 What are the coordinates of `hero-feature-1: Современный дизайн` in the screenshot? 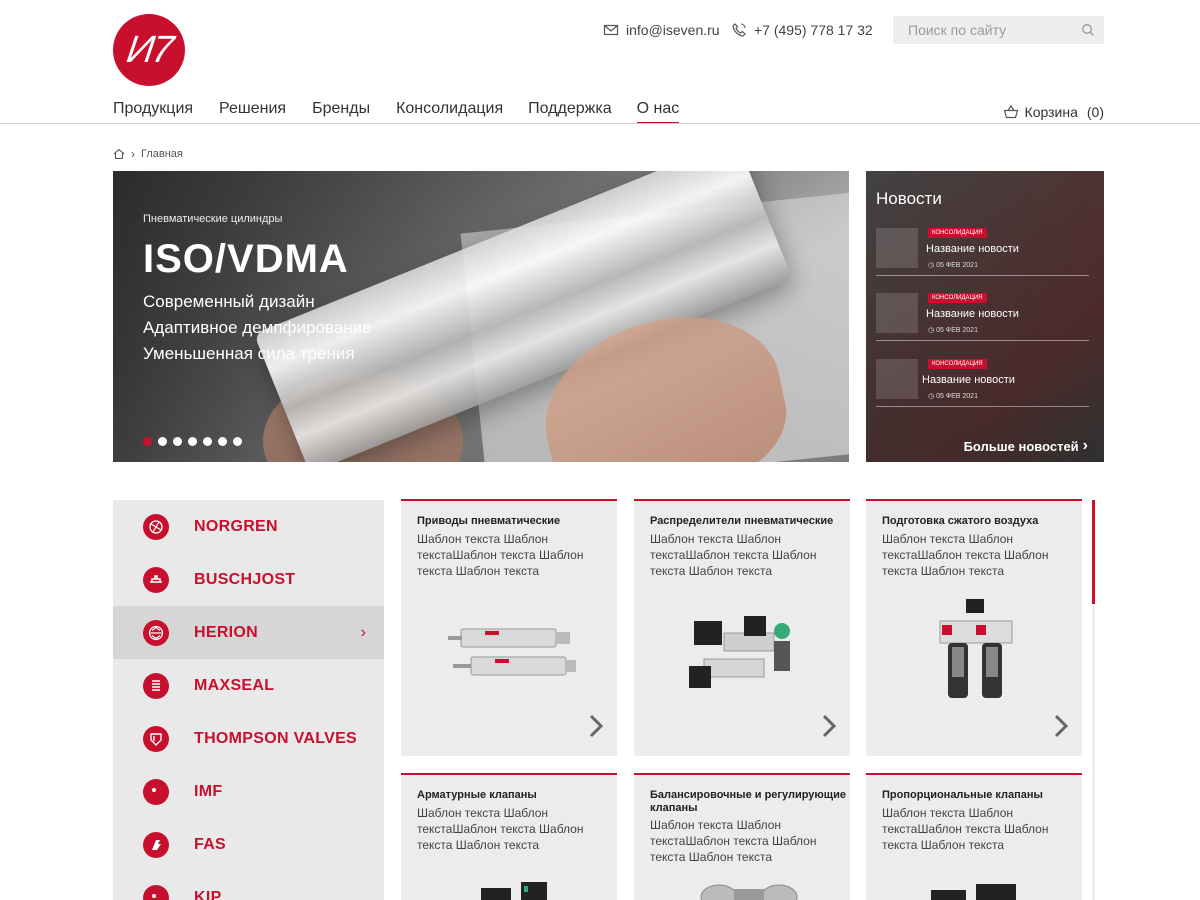 It's located at (229, 301).